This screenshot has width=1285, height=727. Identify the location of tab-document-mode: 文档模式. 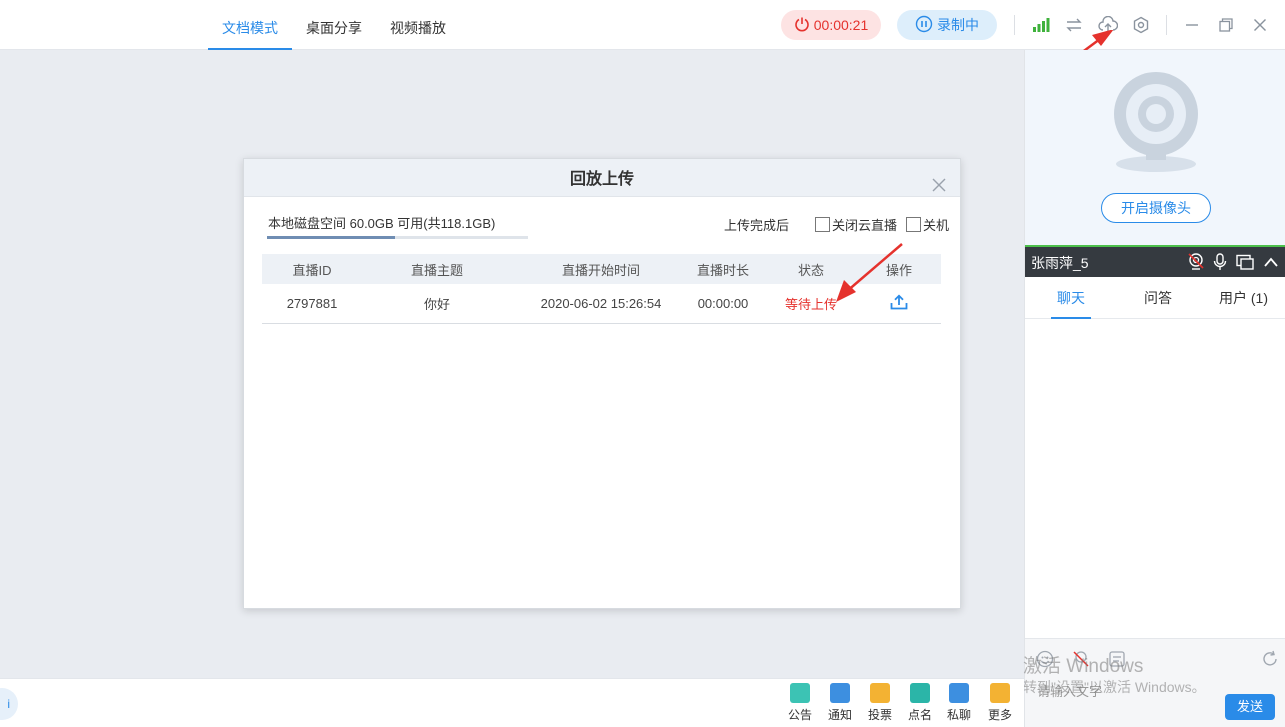
(250, 25).